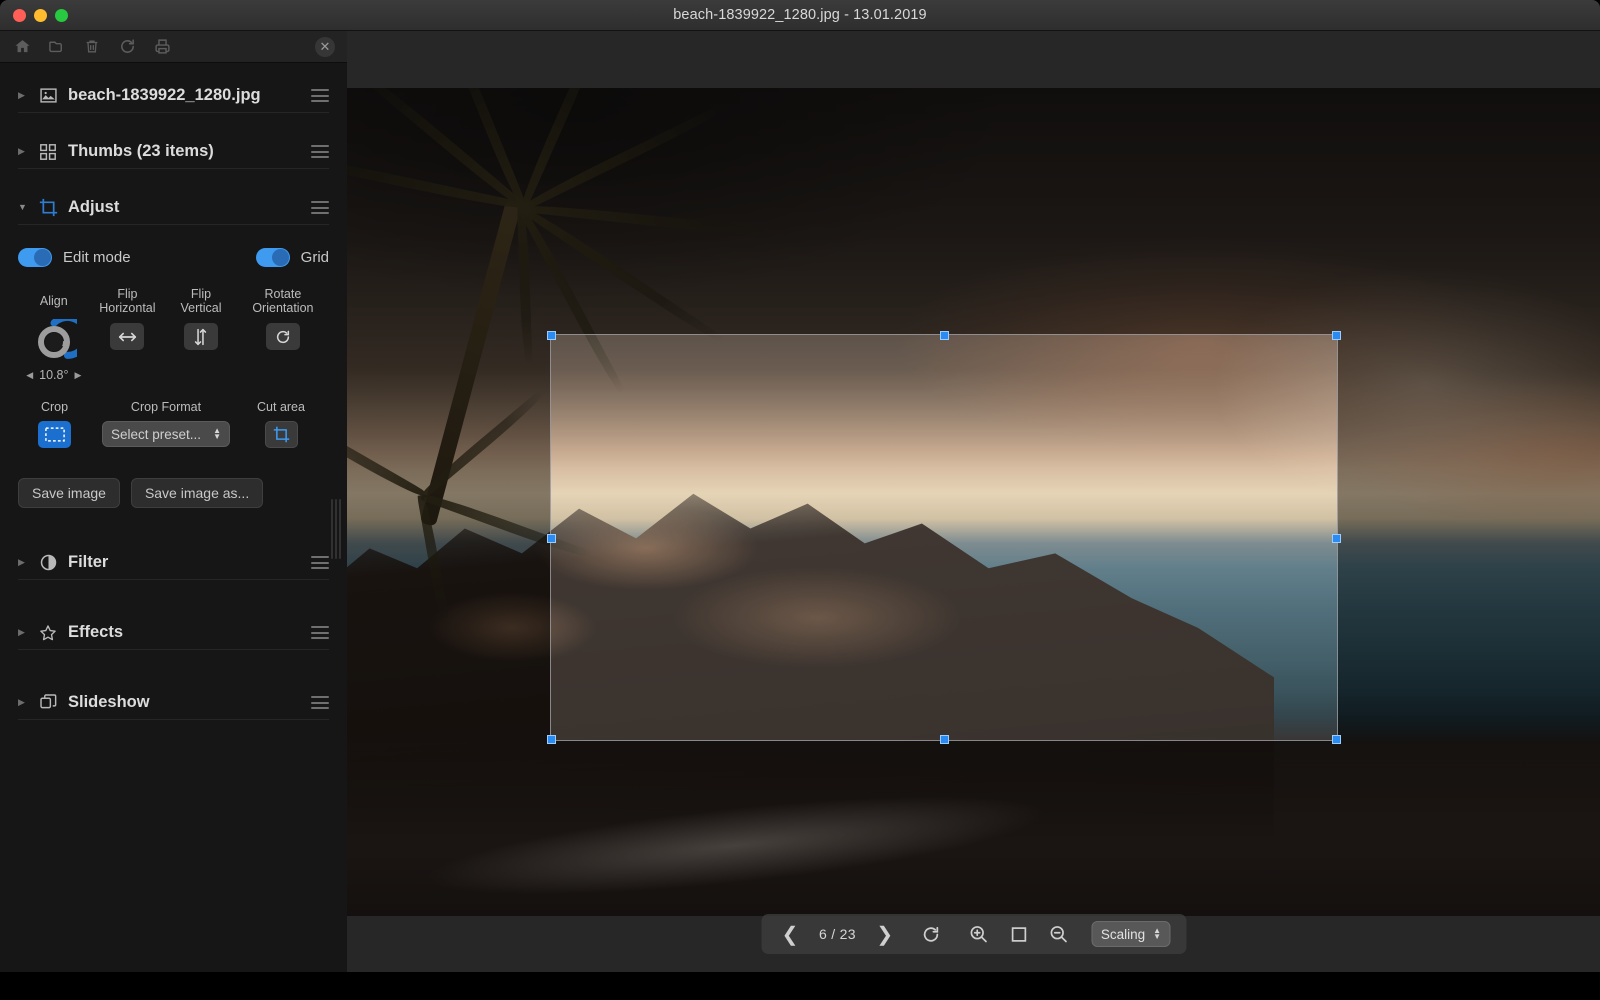  Describe the element at coordinates (54, 434) in the screenshot. I see `crop-button` at that location.